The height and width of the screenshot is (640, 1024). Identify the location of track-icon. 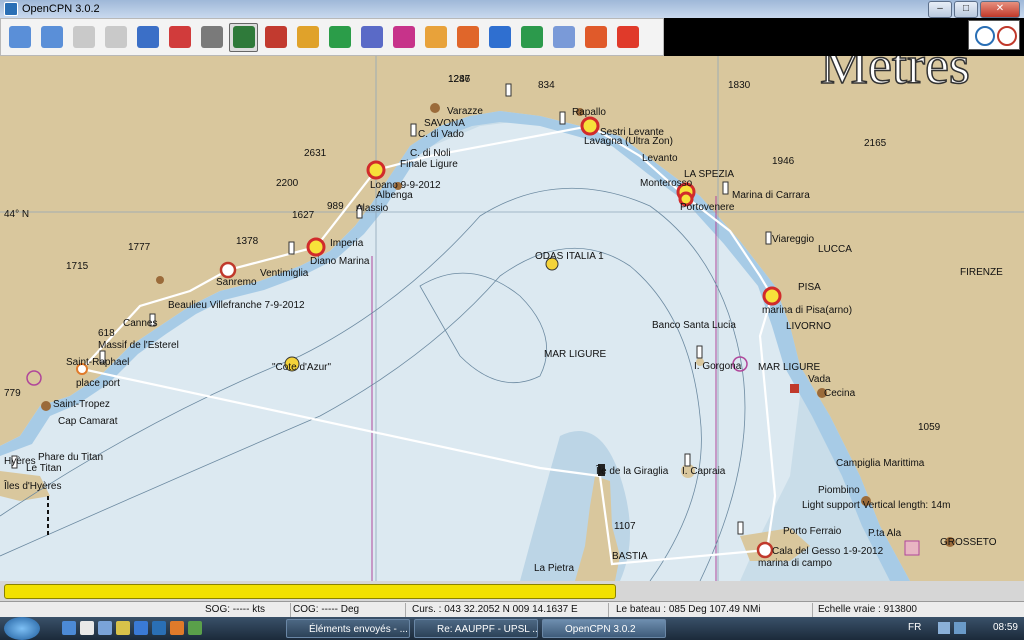
(403, 37).